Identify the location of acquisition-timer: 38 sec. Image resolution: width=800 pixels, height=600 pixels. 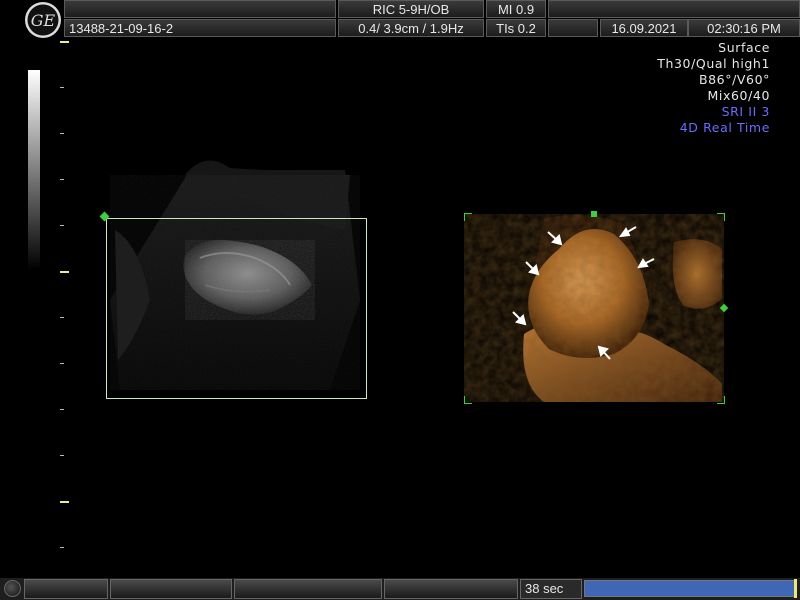
(551, 589).